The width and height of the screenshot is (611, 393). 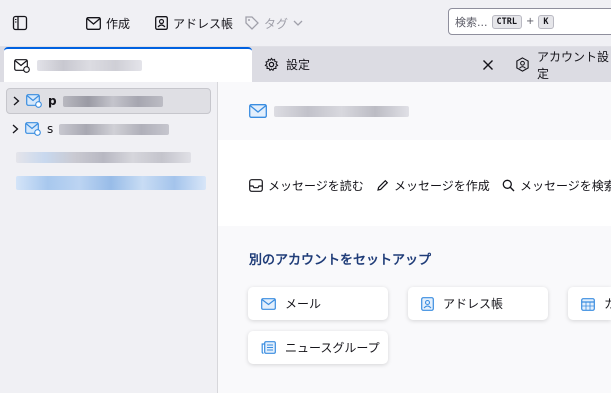 What do you see at coordinates (271, 64) in the screenshot?
I see `gear-icon` at bounding box center [271, 64].